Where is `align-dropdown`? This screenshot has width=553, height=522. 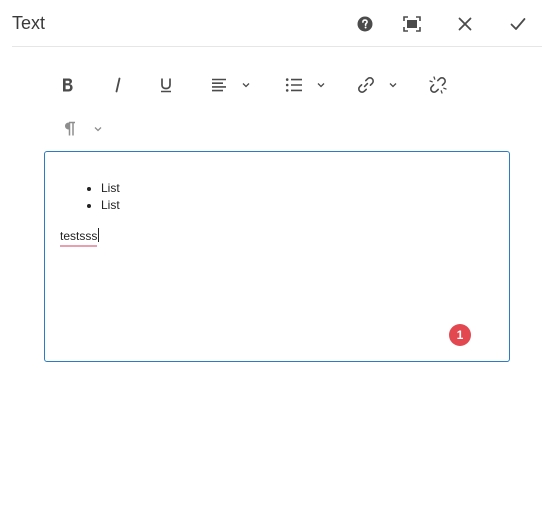
align-dropdown is located at coordinates (230, 85).